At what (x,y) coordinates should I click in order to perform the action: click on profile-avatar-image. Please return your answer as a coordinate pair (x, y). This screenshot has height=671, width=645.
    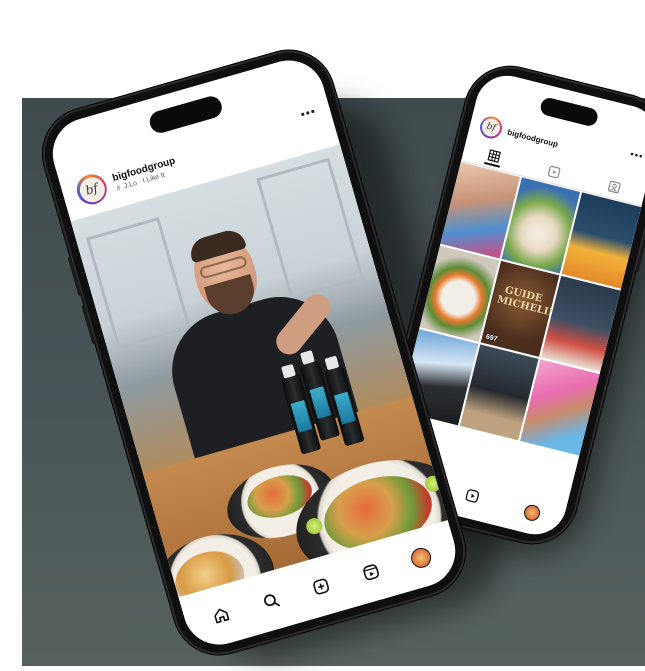
    Looking at the image, I should click on (421, 558).